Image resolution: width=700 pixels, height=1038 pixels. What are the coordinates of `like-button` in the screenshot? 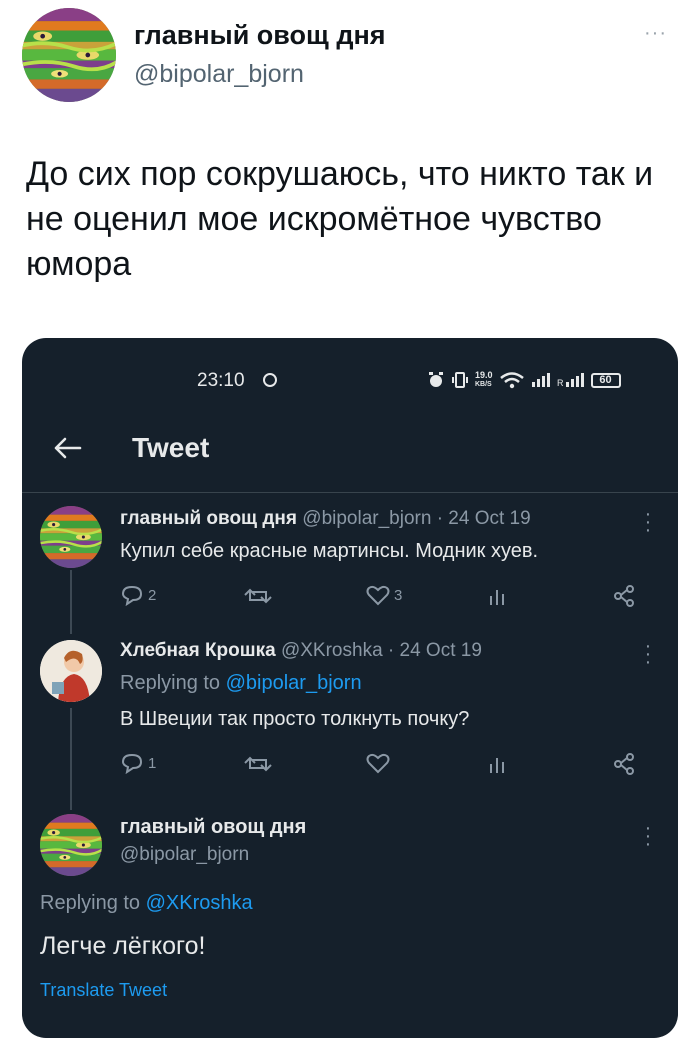 It's located at (380, 763).